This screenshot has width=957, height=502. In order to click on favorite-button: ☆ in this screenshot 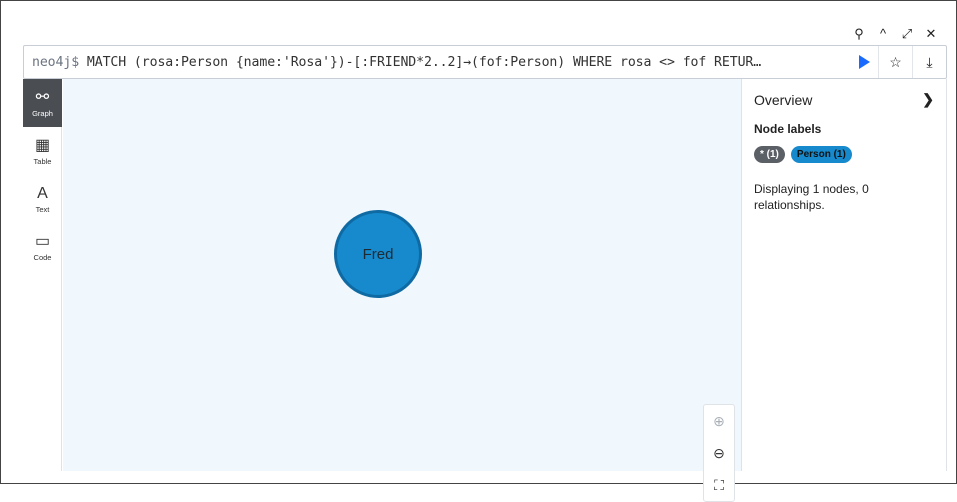, I will do `click(895, 62)`.